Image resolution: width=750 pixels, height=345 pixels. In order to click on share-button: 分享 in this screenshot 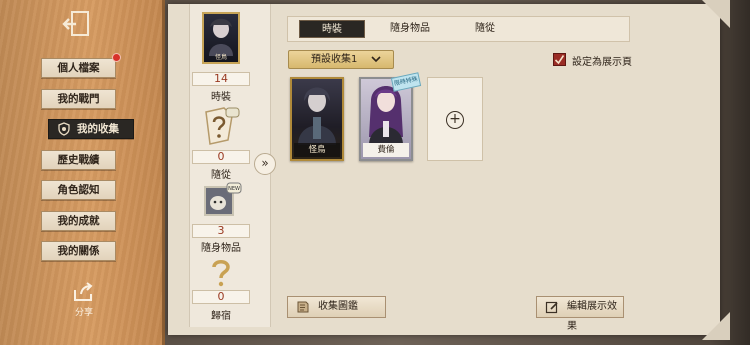, I will do `click(84, 300)`.